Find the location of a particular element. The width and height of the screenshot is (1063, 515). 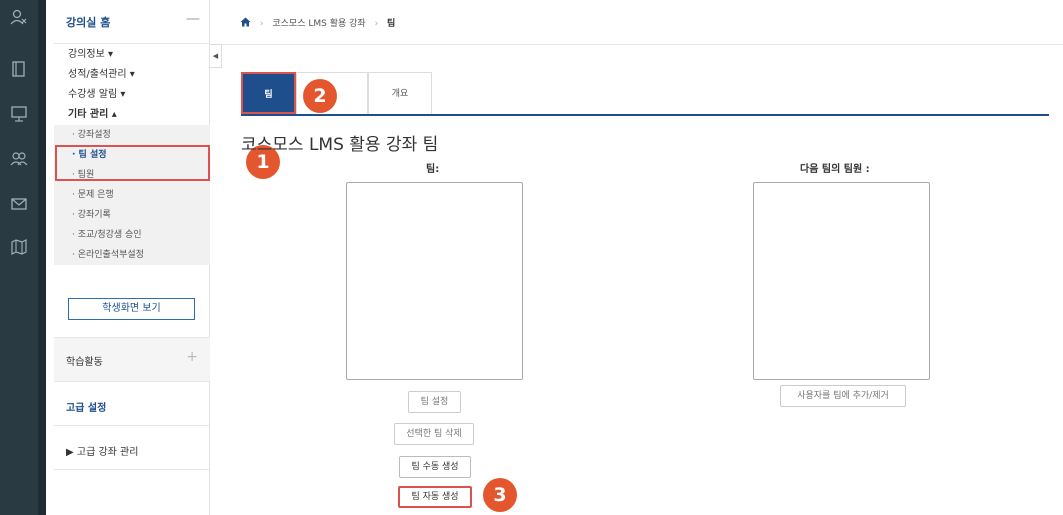

sidebar-footer is located at coordinates (132, 492).